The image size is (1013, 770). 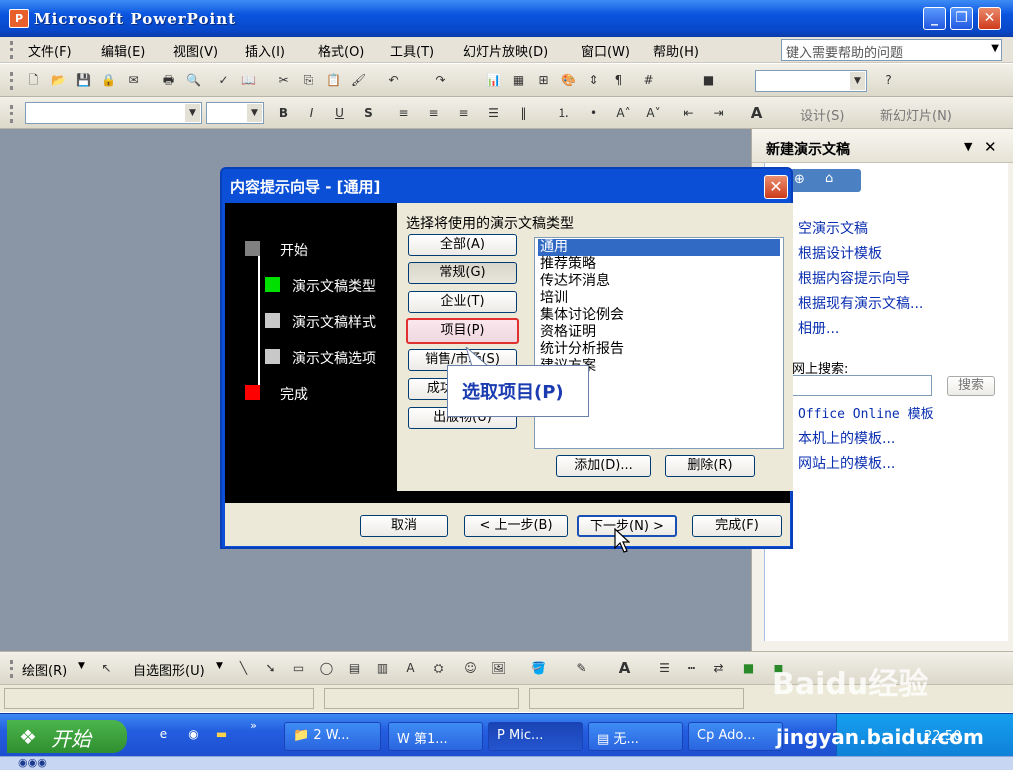 What do you see at coordinates (339, 113) in the screenshot?
I see `underline-button: U` at bounding box center [339, 113].